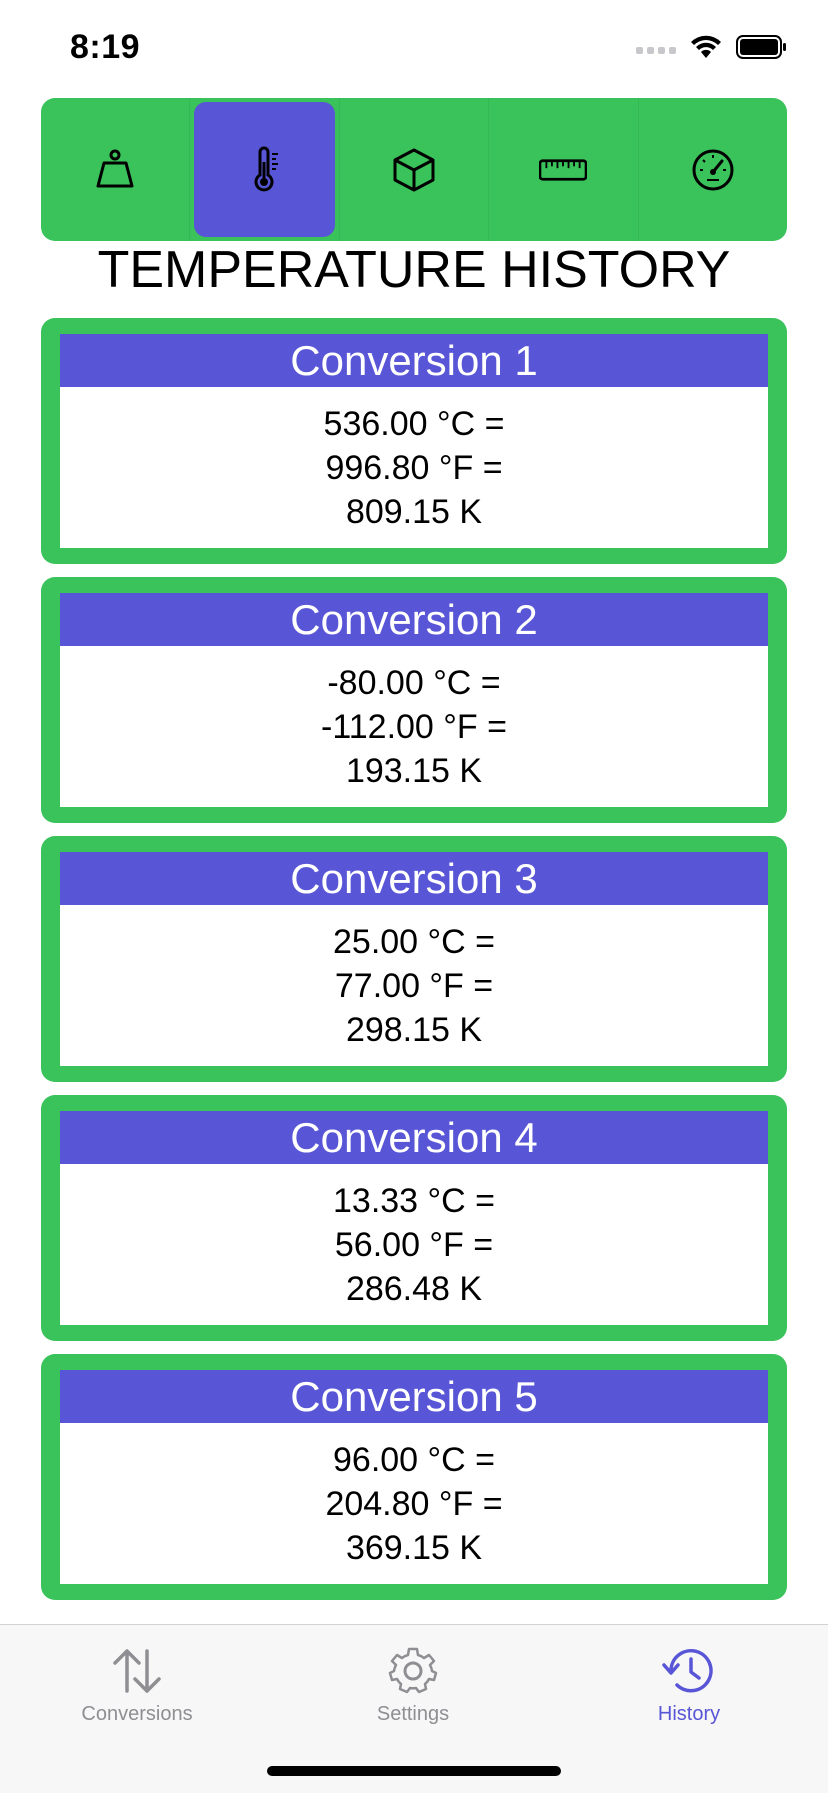 Image resolution: width=828 pixels, height=1793 pixels. I want to click on clock-history-icon, so click(687, 1671).